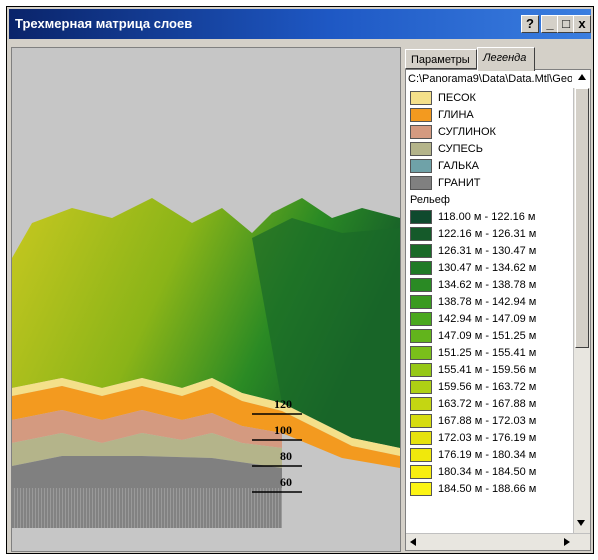 This screenshot has height=560, width=598. I want to click on relief-item: 159.56 м - 163.72 м, so click(492, 387).